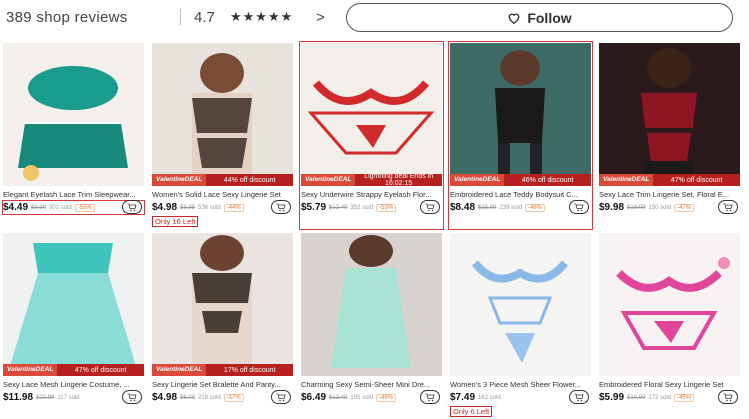  I want to click on deal-banner: ValentineDEAL 46% off discount, so click(520, 180).